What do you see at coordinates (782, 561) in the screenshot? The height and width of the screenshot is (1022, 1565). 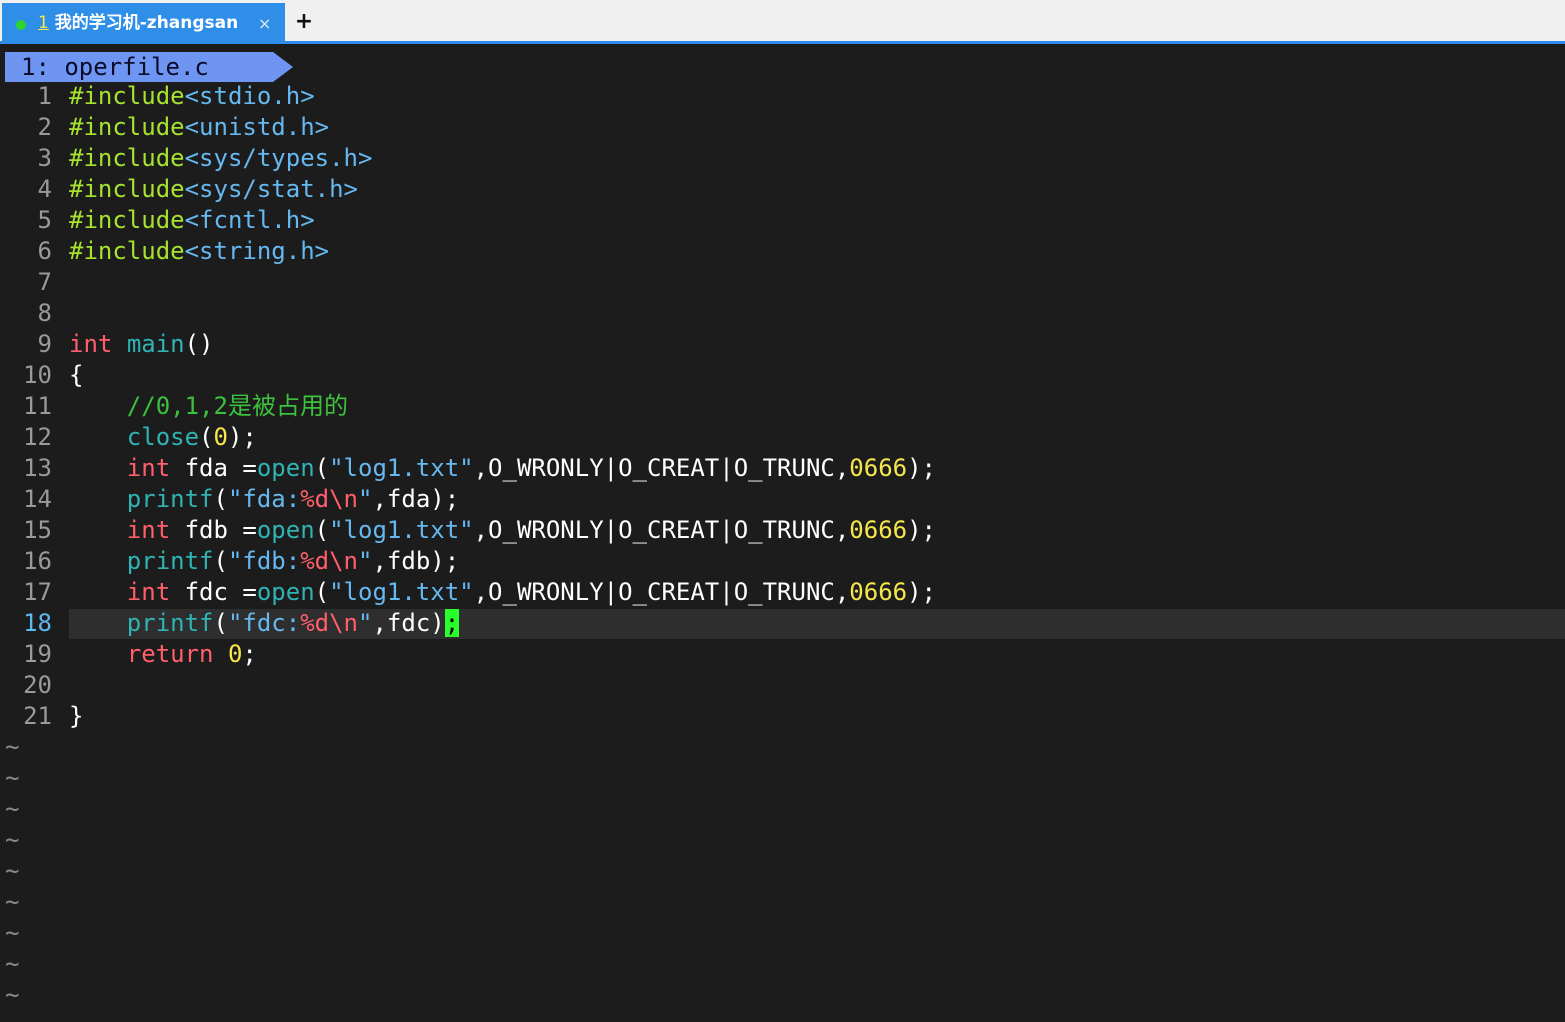 I see `code-line: 16 printf("fdb:%d\n",fdb);` at bounding box center [782, 561].